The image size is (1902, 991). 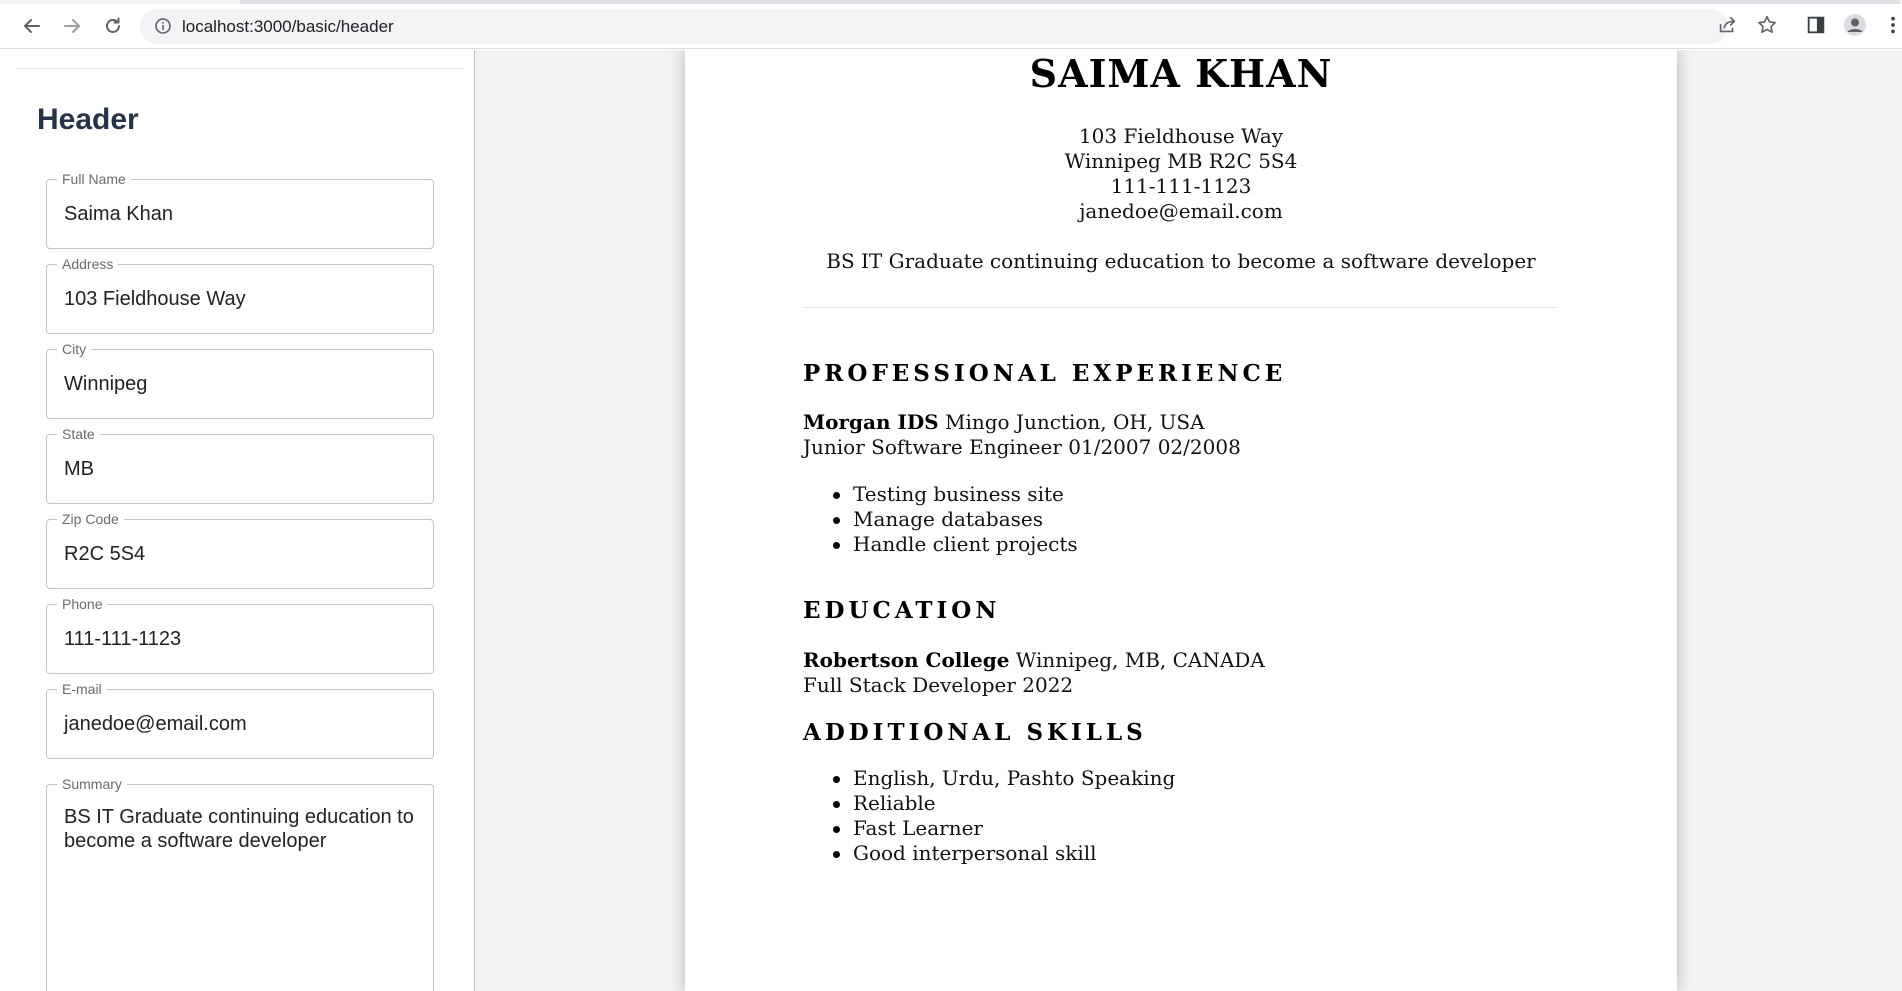 What do you see at coordinates (240, 465) in the screenshot?
I see `state-field: State MB` at bounding box center [240, 465].